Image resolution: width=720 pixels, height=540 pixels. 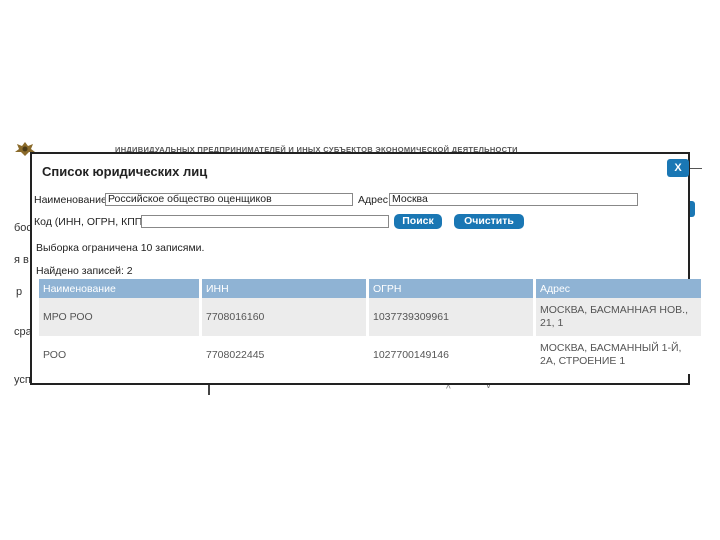 What do you see at coordinates (418, 221) in the screenshot?
I see `search-button: Поиск` at bounding box center [418, 221].